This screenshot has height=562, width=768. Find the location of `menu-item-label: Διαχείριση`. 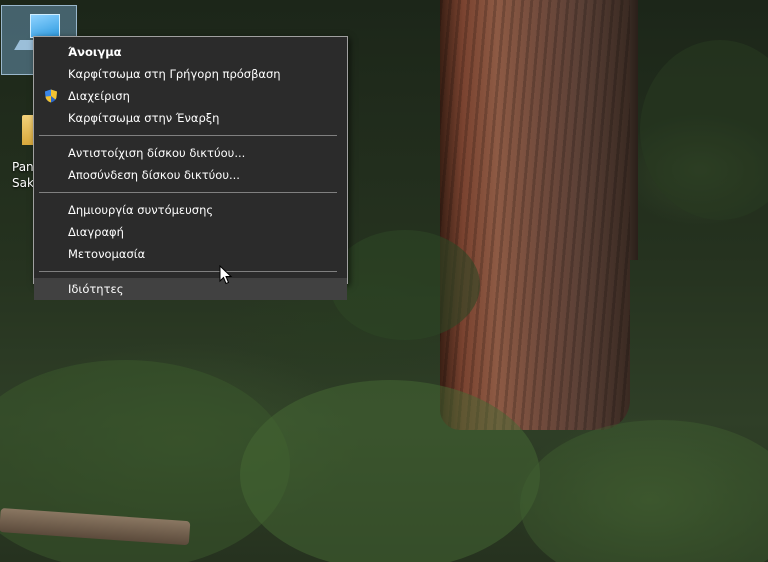

menu-item-label: Διαχείριση is located at coordinates (99, 96).